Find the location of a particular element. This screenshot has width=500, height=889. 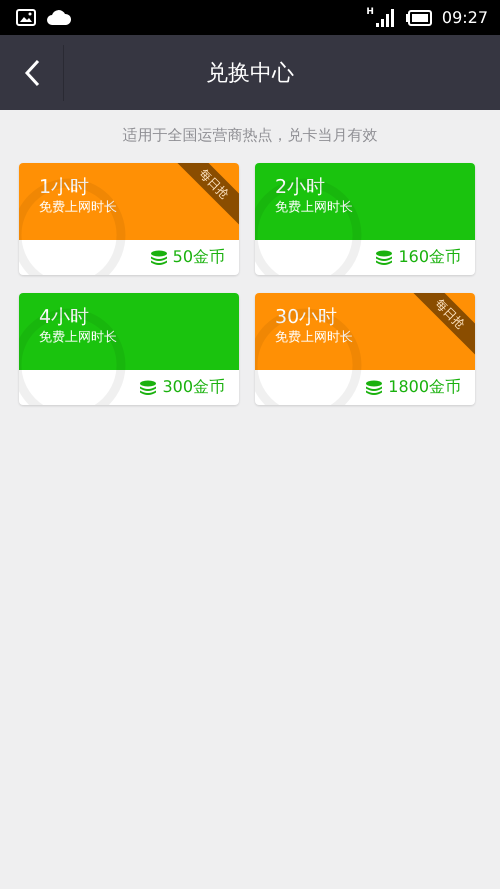

exchange-card: 4小时 免费上网时长 300金币 is located at coordinates (129, 349).